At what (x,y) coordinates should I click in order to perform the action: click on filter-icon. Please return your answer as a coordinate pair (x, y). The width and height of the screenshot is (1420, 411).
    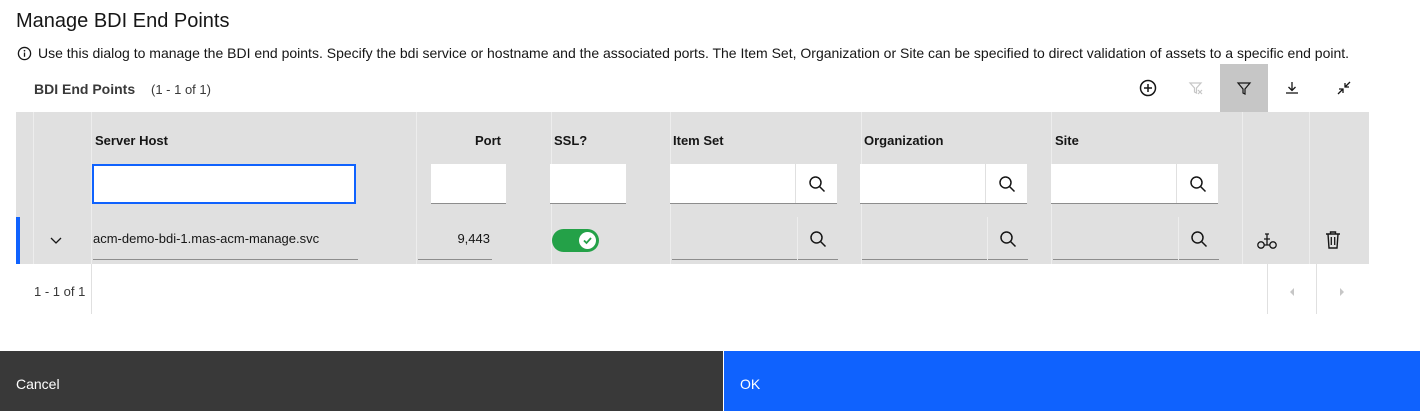
    Looking at the image, I should click on (1244, 88).